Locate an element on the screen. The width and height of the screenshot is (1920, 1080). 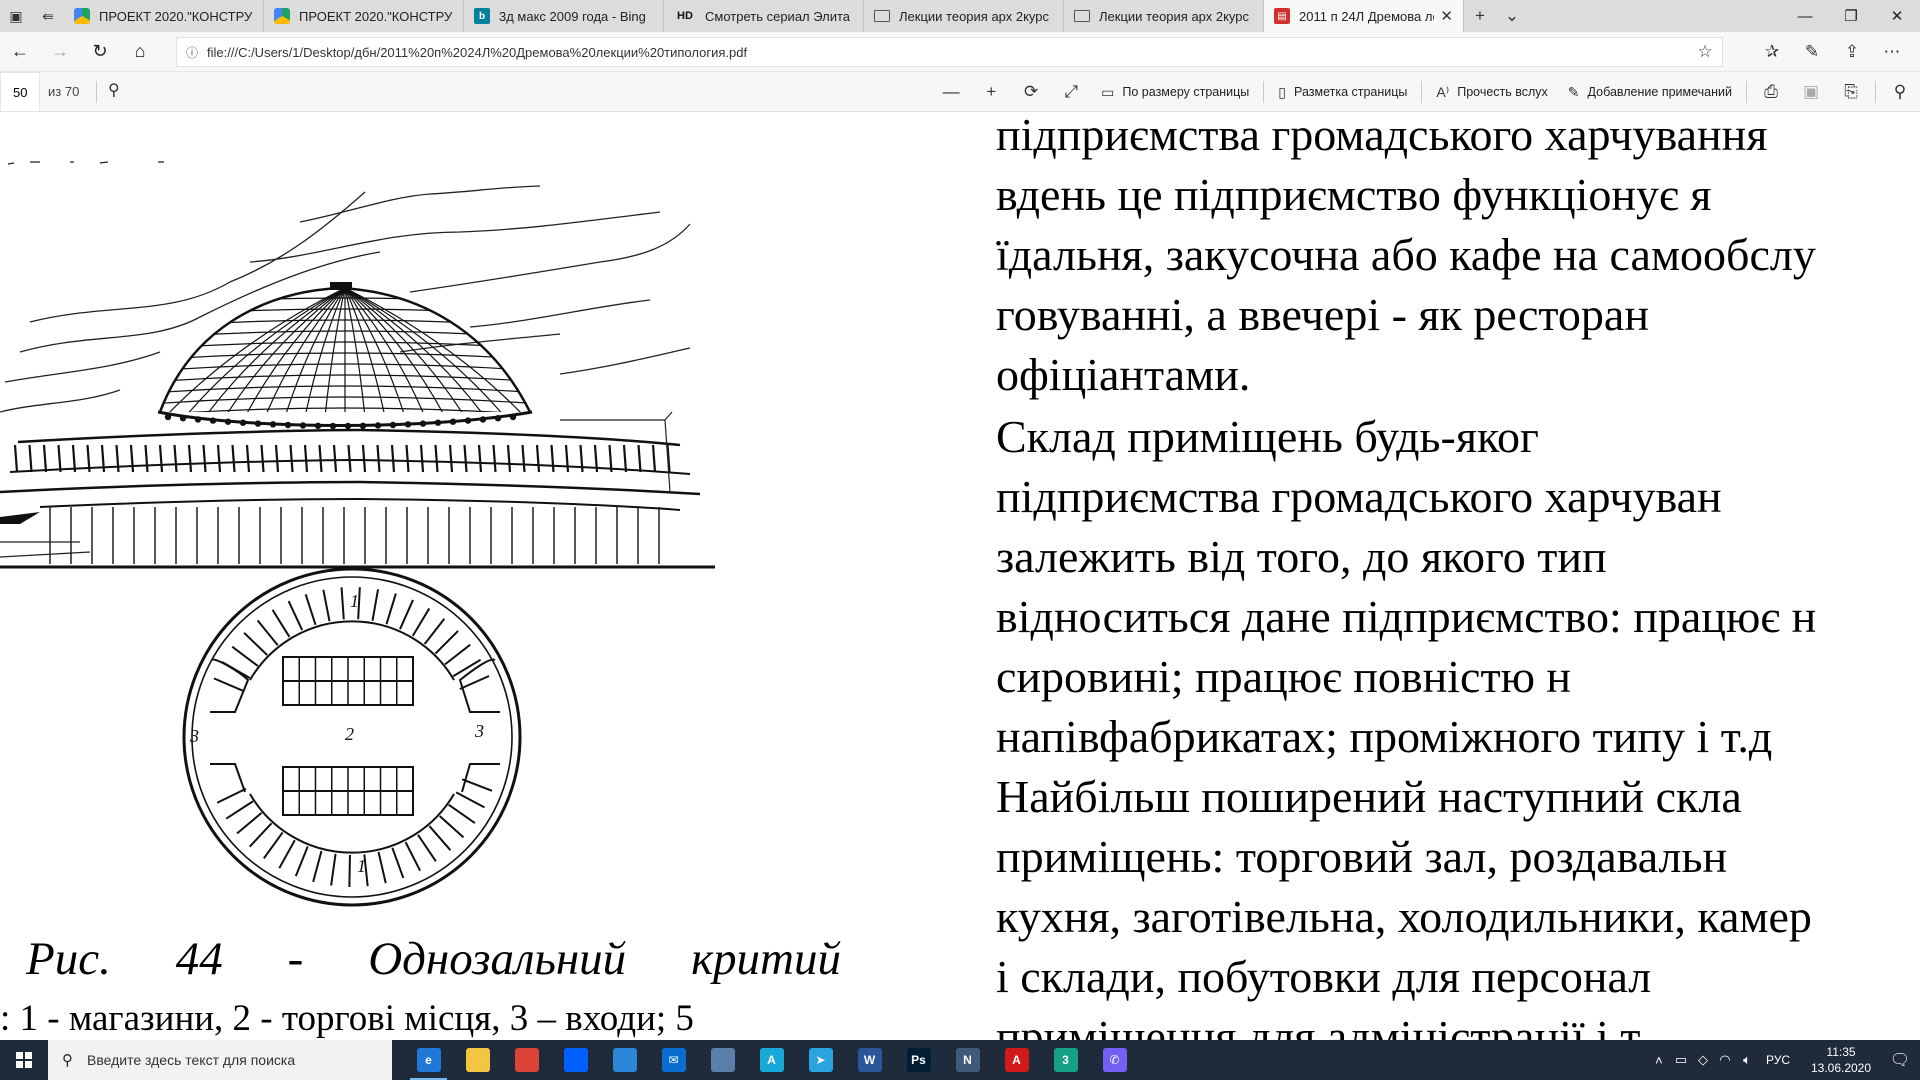
pen-icon: ✎ is located at coordinates (1573, 91).